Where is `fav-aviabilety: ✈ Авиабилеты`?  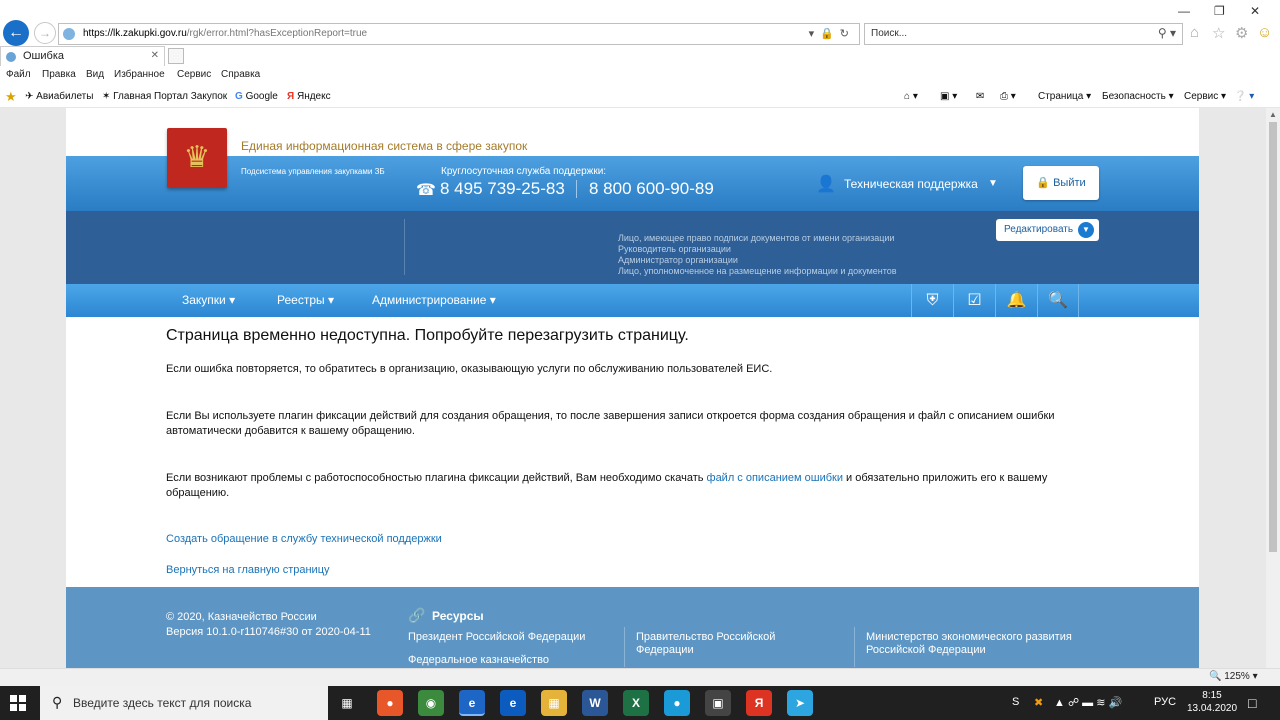 fav-aviabilety: ✈ Авиабилеты is located at coordinates (59, 96).